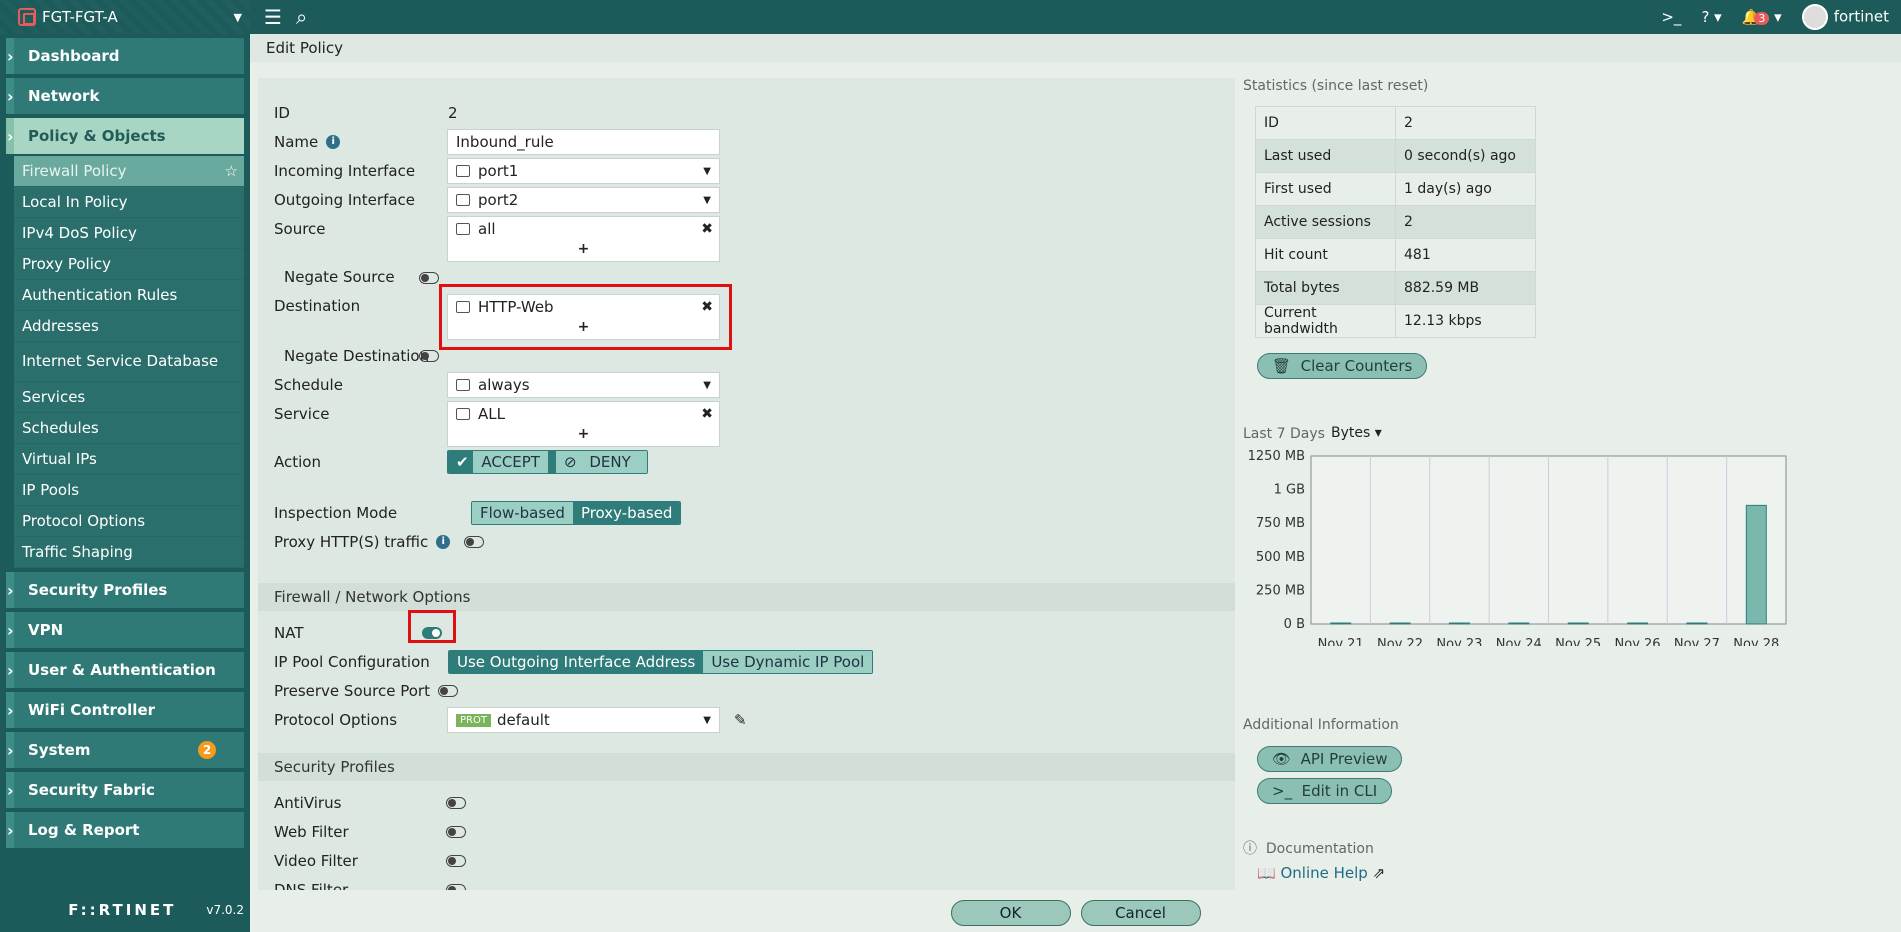 This screenshot has width=1901, height=932. I want to click on notifications-icon: 🔔3 ▾, so click(1762, 17).